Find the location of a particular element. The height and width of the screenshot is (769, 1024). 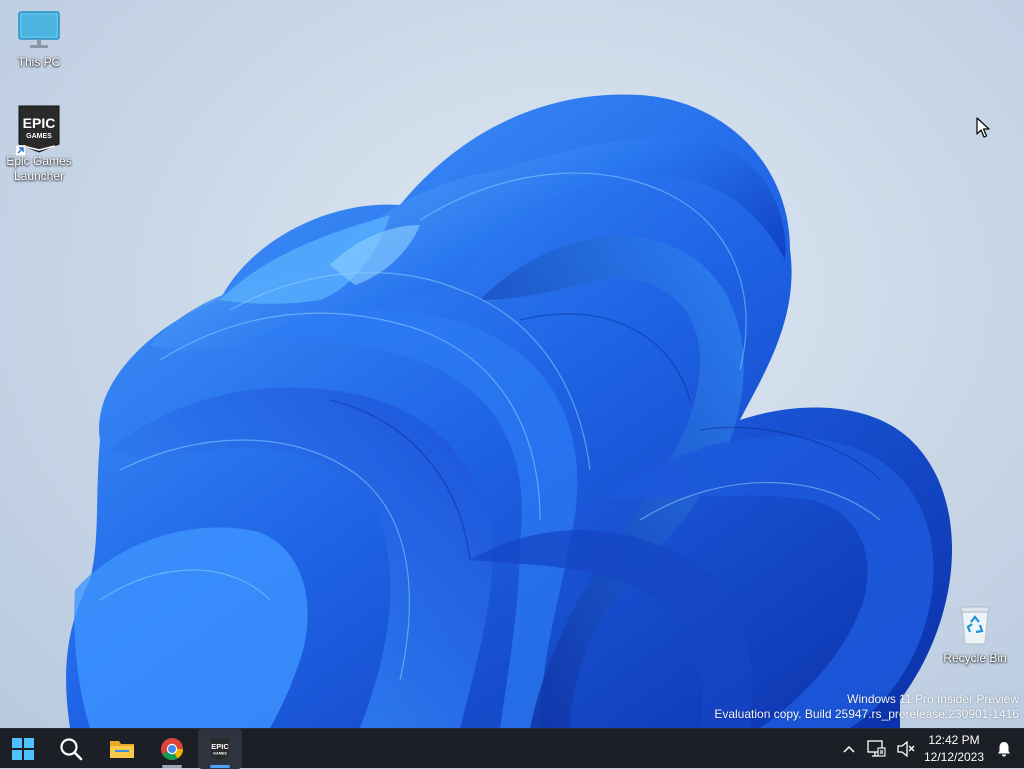

desktop-icon-label: Recycle Bin is located at coordinates (975, 658).